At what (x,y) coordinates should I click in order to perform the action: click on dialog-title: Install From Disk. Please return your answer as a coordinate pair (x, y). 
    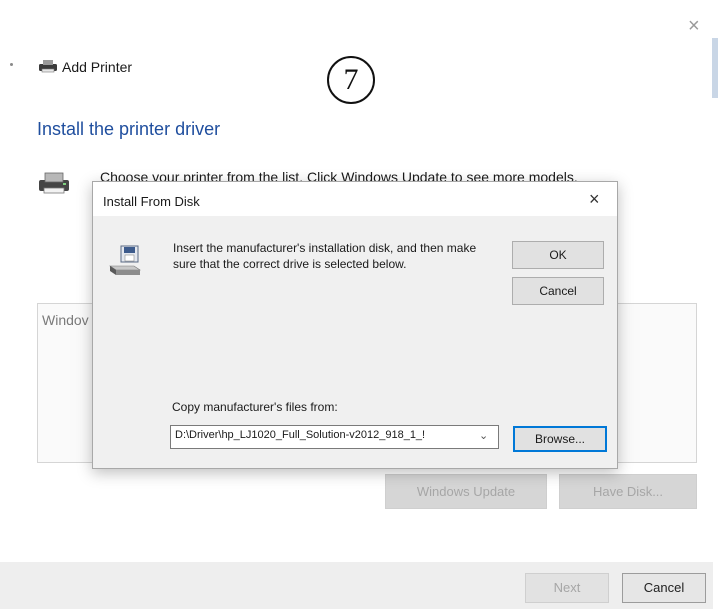
    Looking at the image, I should click on (151, 201).